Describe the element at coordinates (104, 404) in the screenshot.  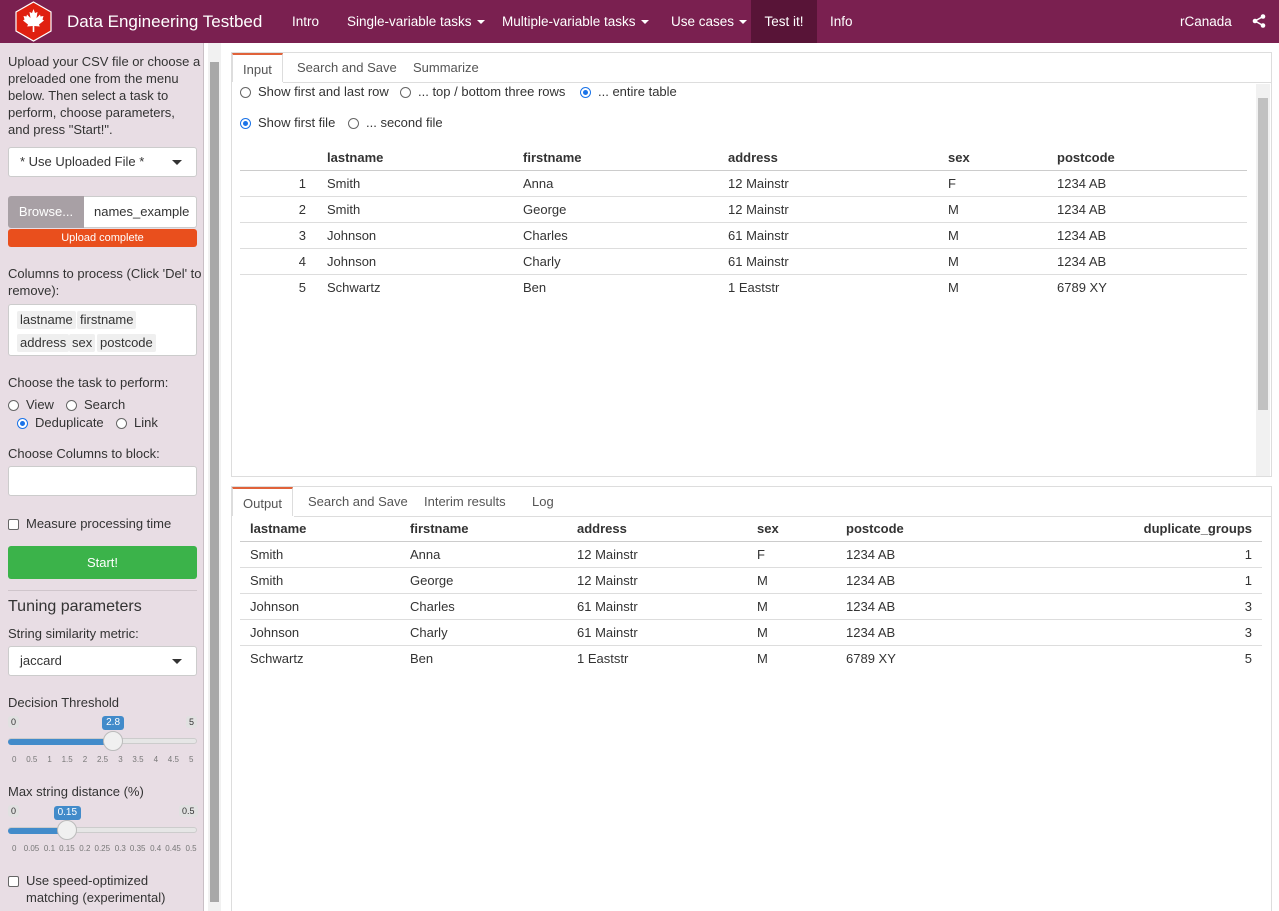
I see `task-search-label: Search` at that location.